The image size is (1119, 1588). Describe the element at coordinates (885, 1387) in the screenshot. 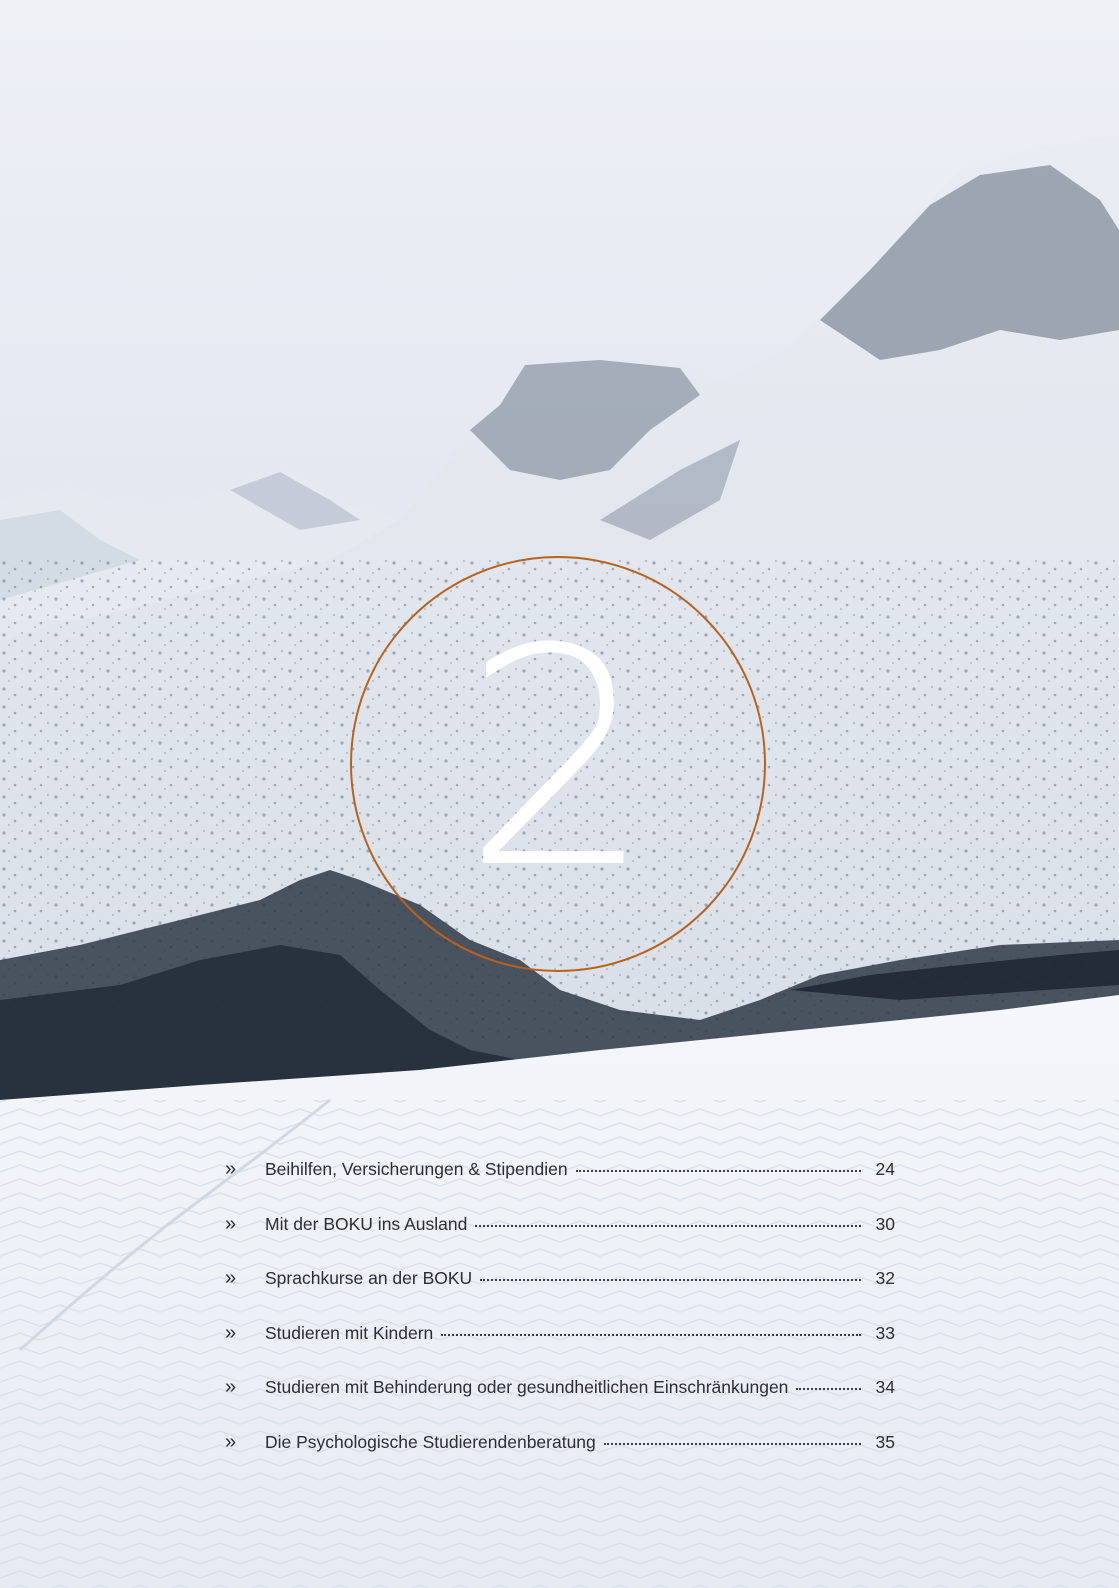

I see `toc-item-page: 34` at that location.